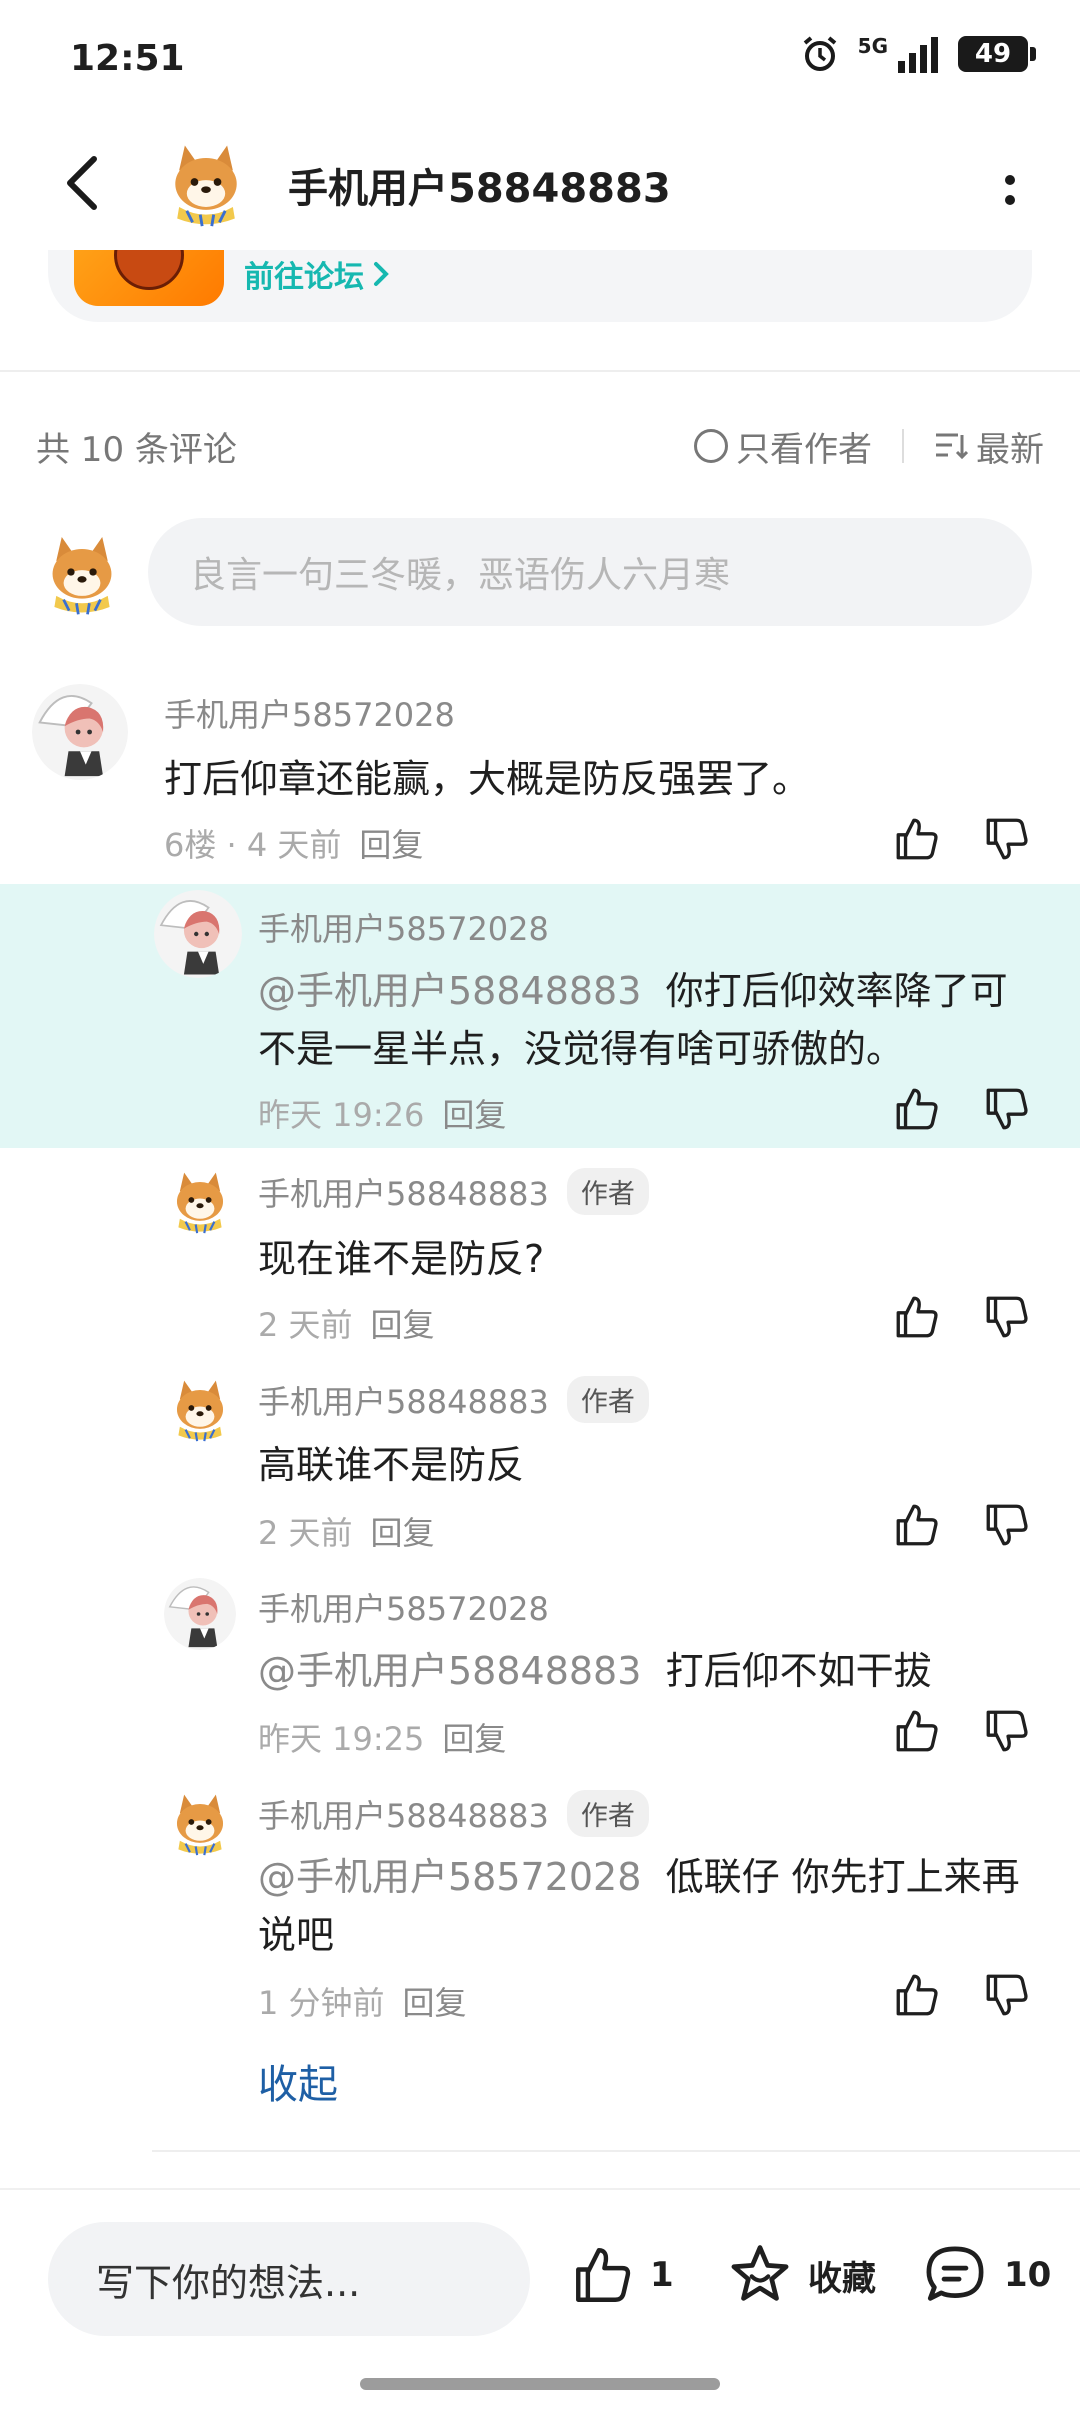 This screenshot has width=1080, height=2412. I want to click on top-header: 手机用户58848883, so click(540, 185).